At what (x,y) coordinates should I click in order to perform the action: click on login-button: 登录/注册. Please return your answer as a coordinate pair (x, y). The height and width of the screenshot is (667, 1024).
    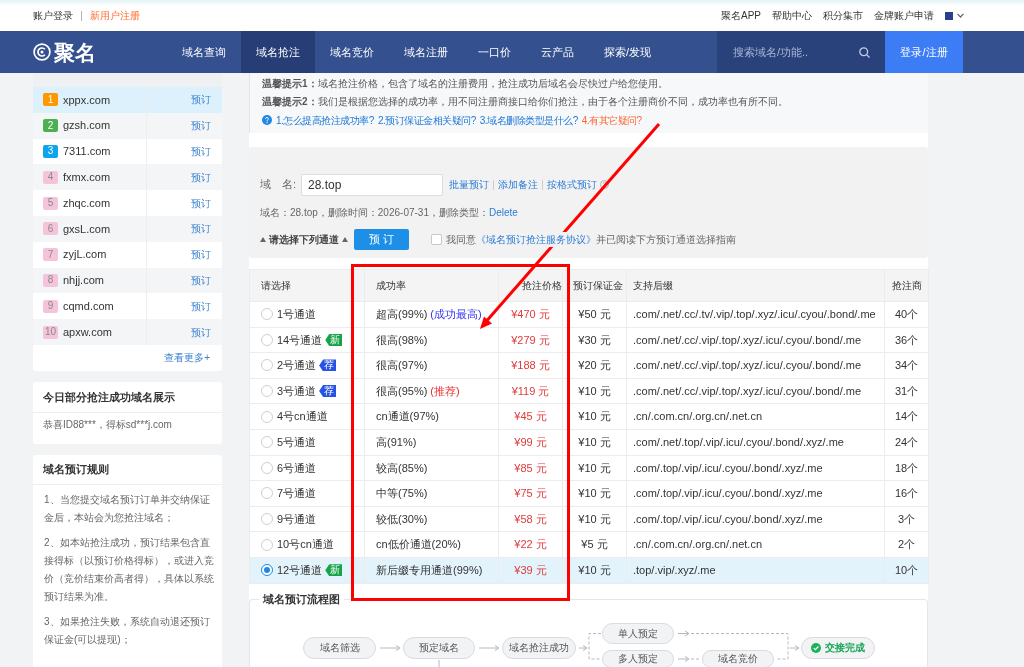
    Looking at the image, I should click on (924, 52).